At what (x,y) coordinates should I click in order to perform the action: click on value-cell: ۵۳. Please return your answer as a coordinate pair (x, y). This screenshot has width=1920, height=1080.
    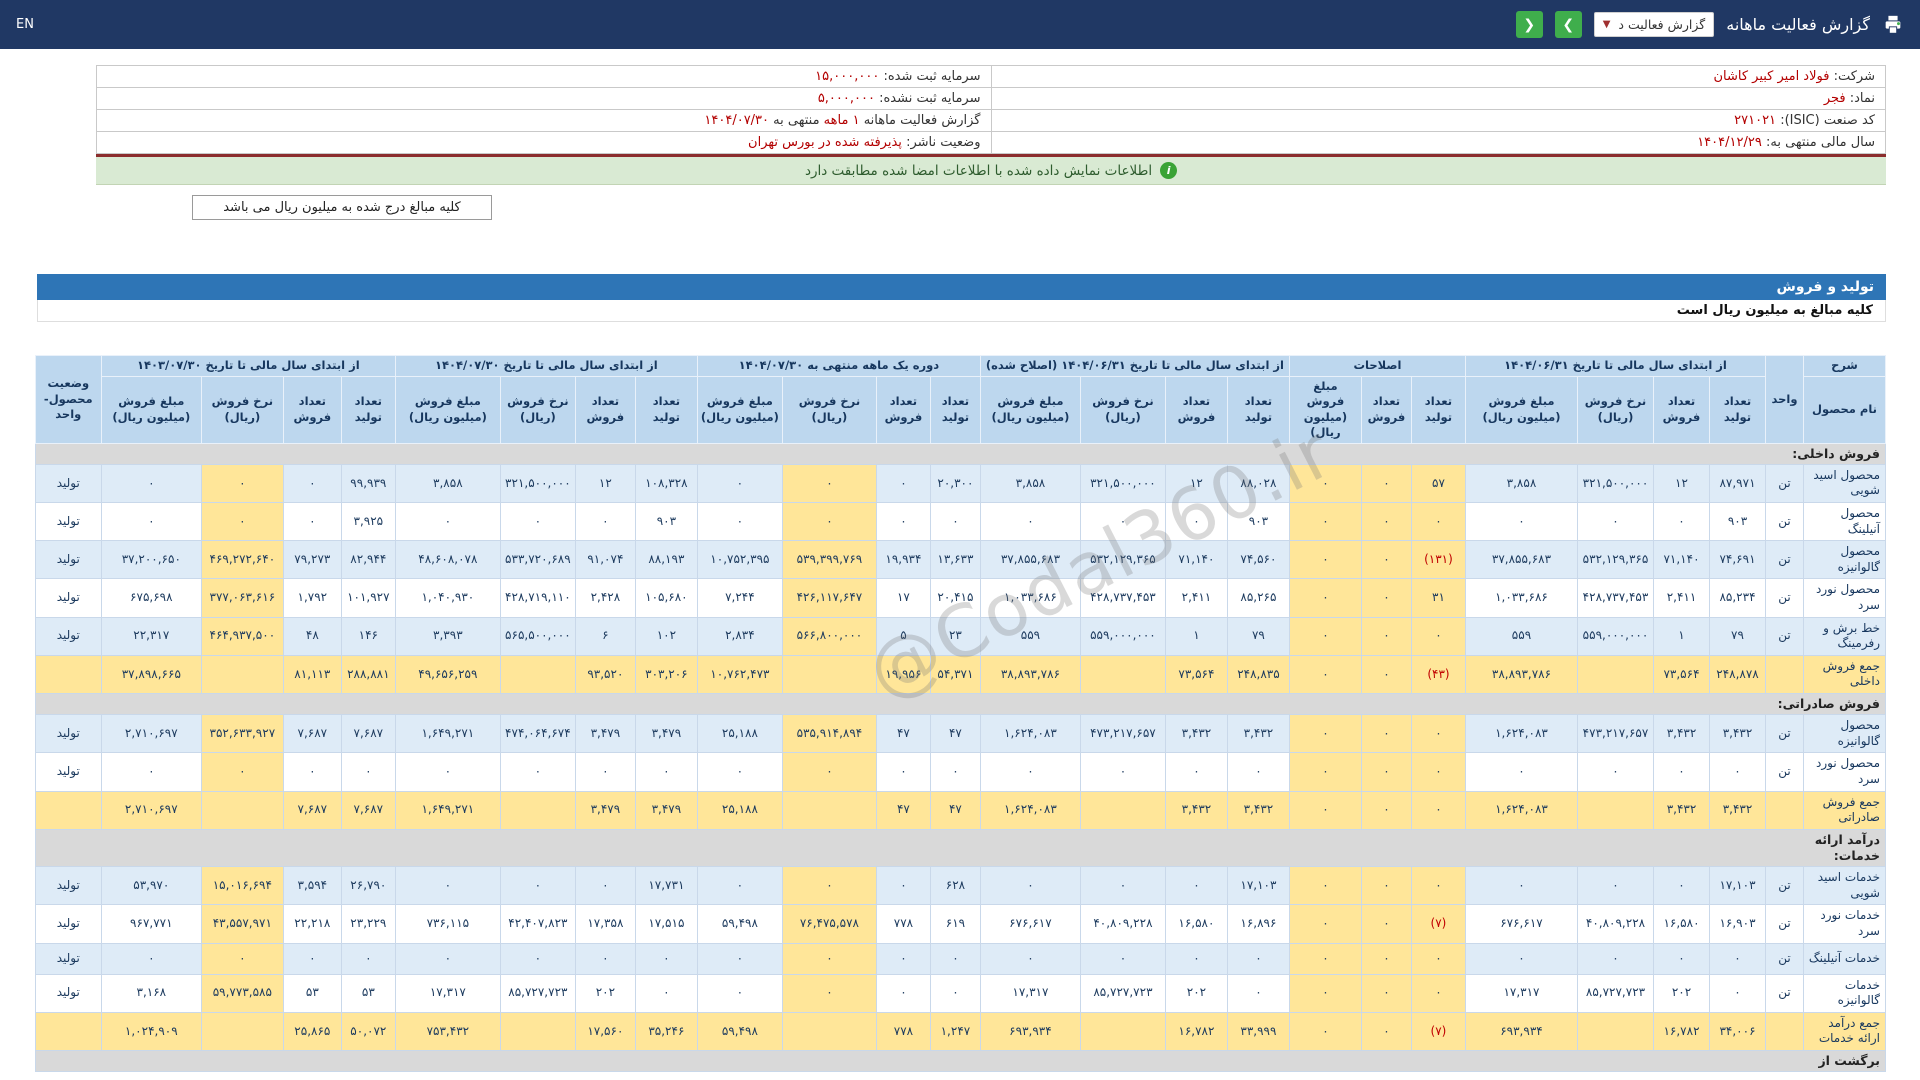
    Looking at the image, I should click on (312, 993).